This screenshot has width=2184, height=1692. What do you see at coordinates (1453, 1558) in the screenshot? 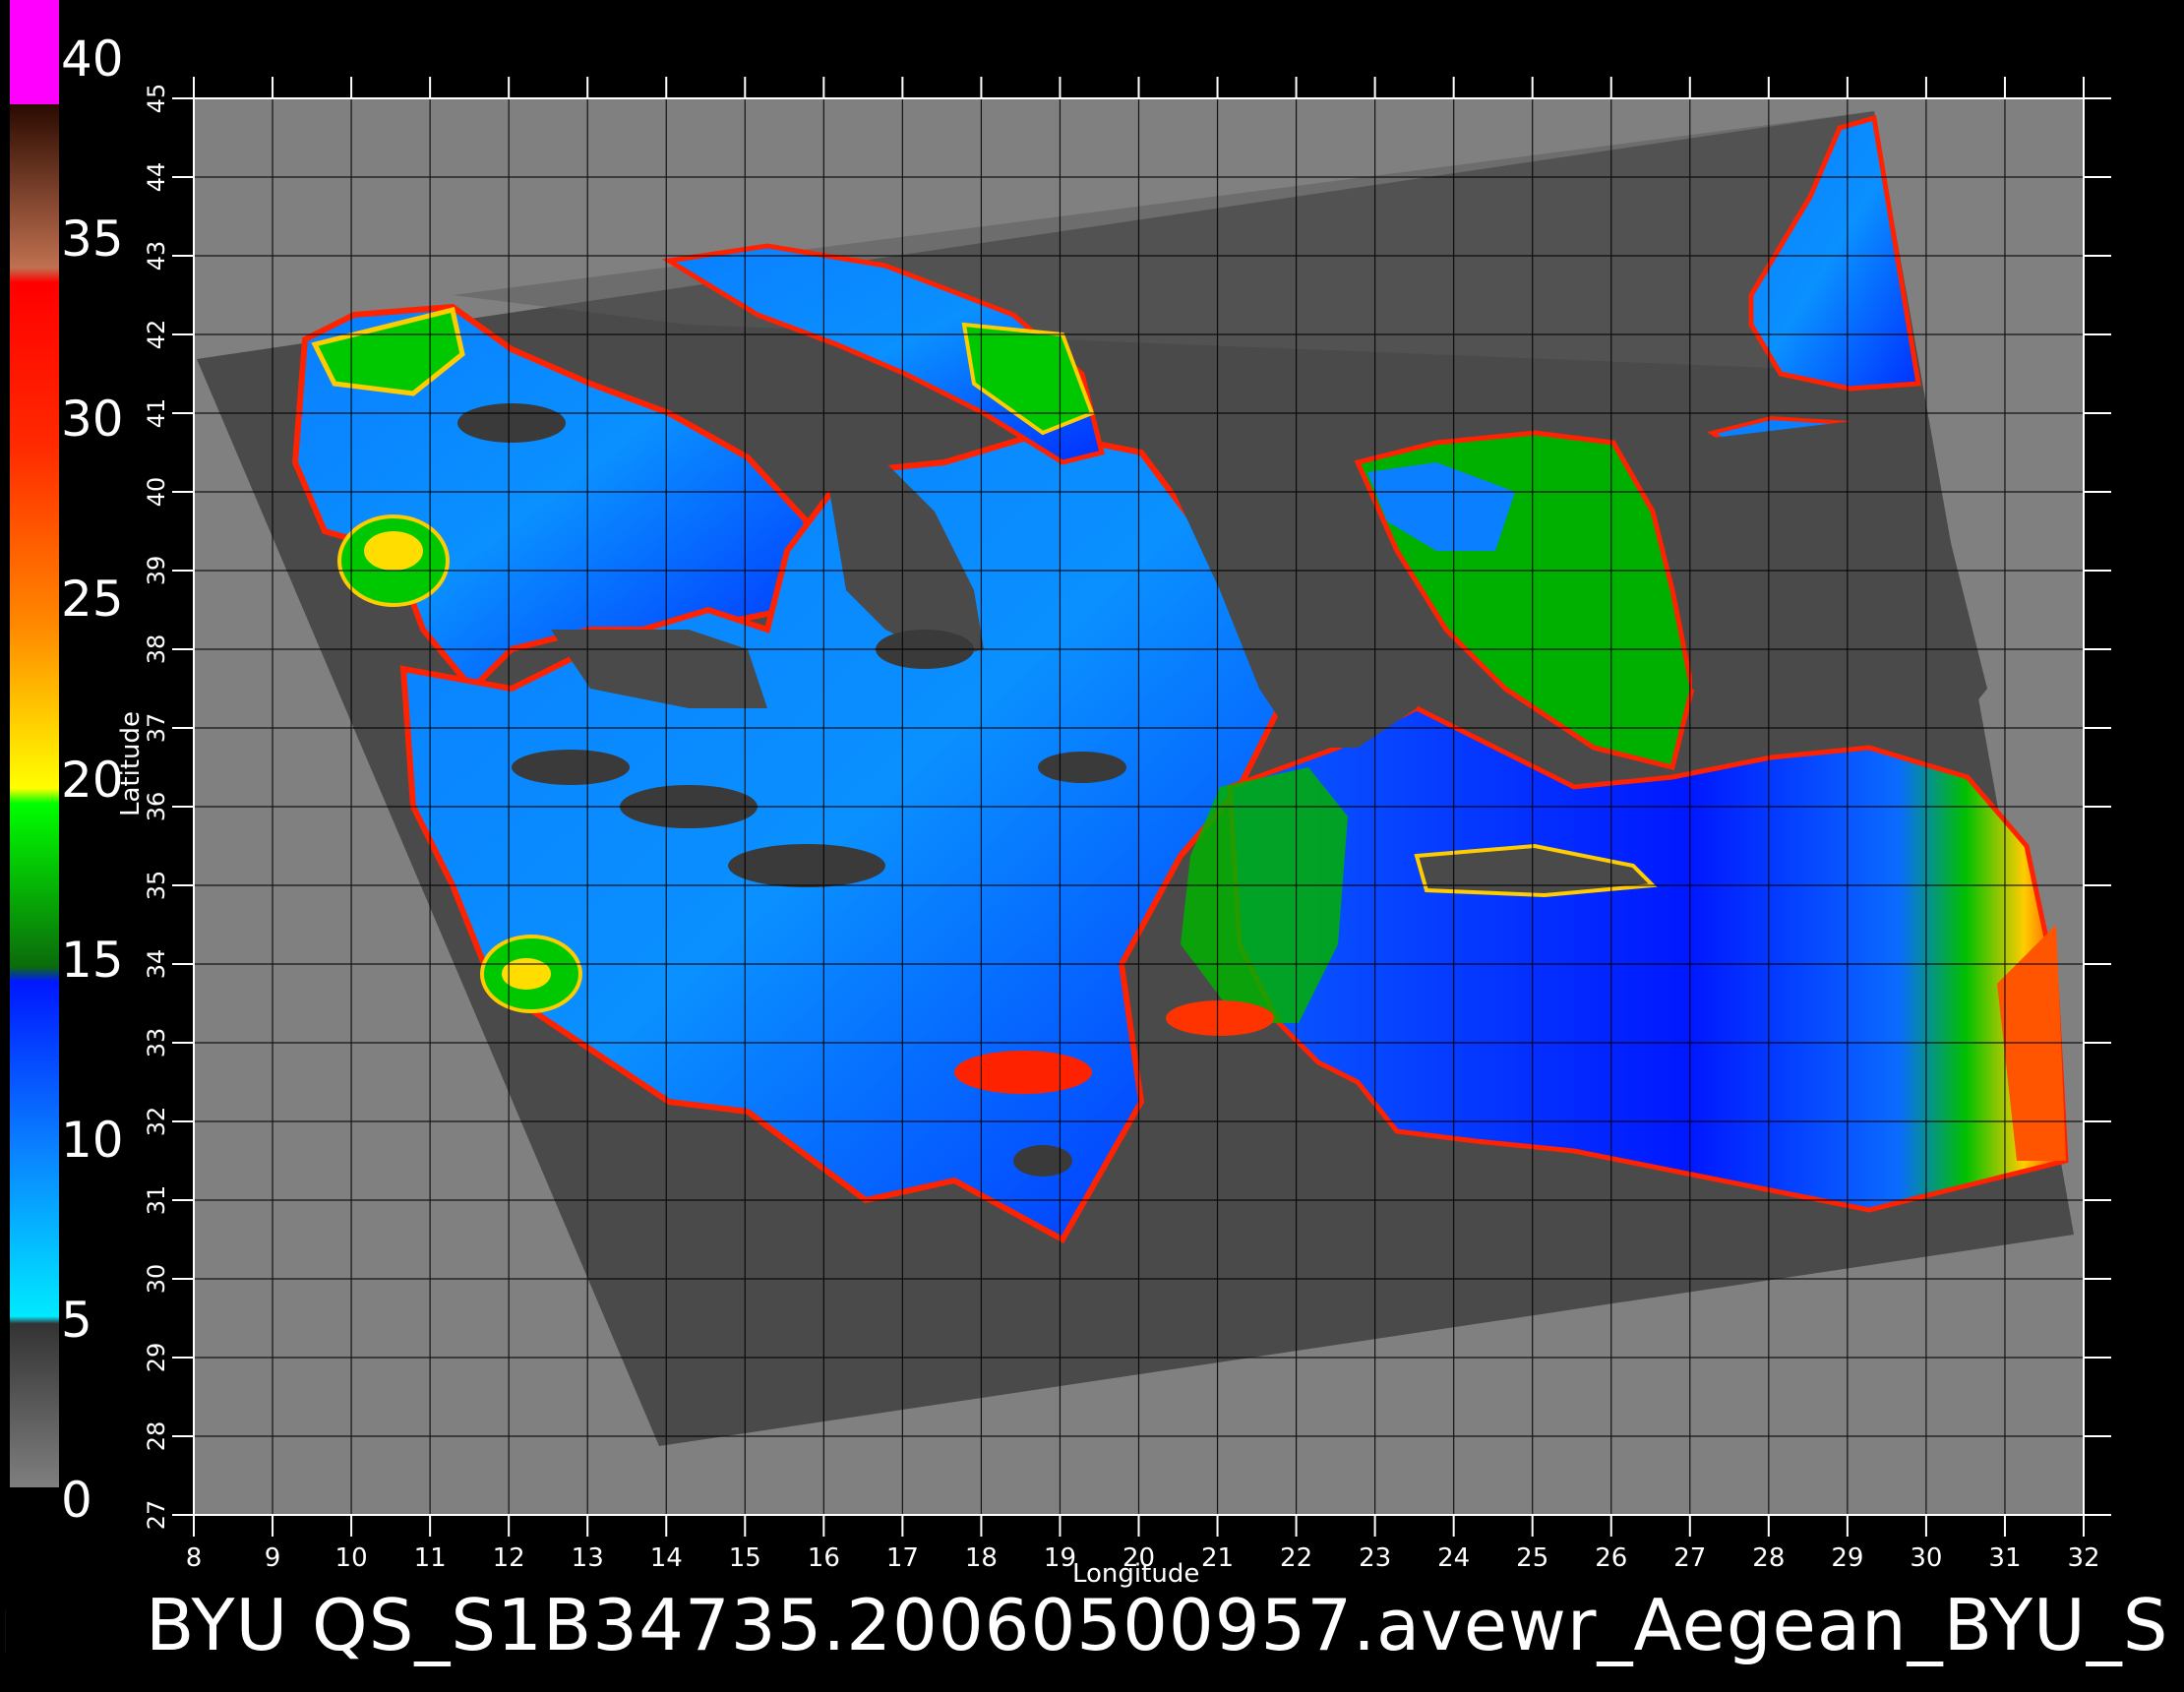
I see `x-tick-label: 24` at bounding box center [1453, 1558].